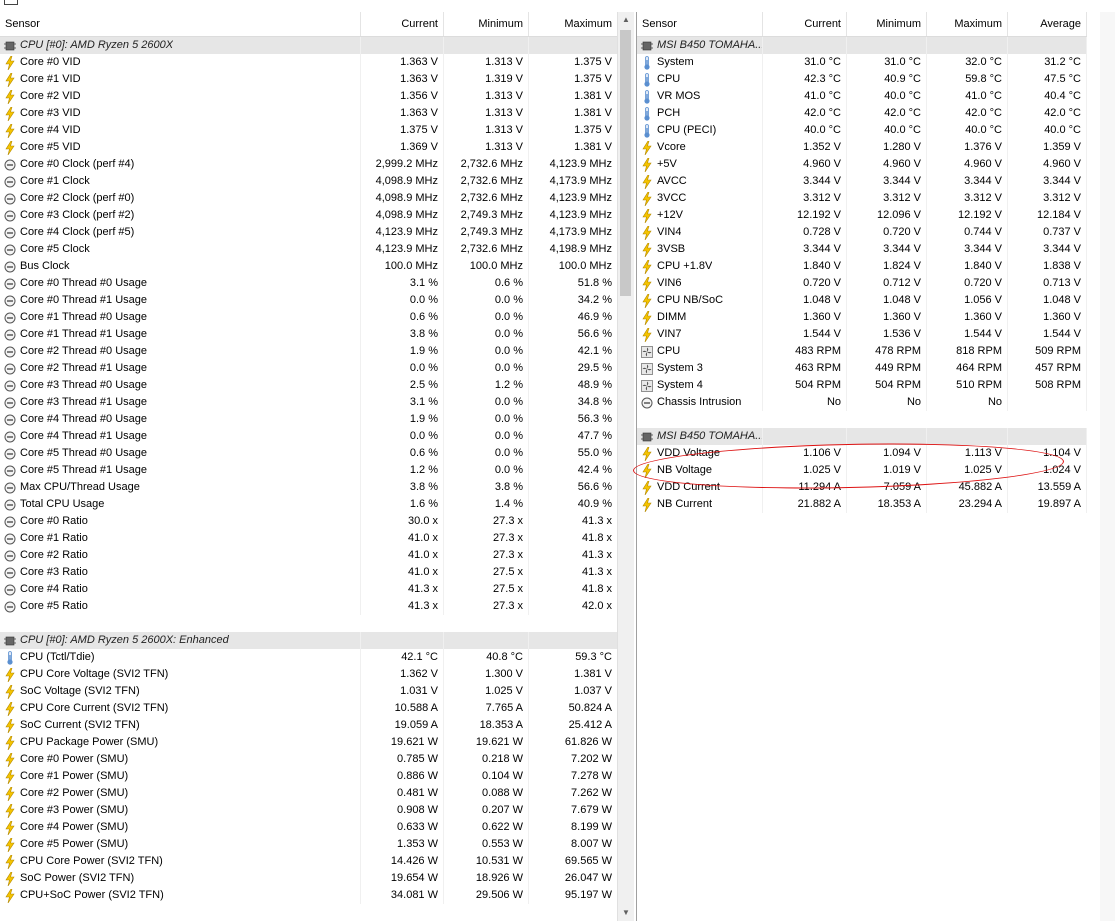 The image size is (1115, 921). What do you see at coordinates (309, 555) in the screenshot?
I see `sensor-row-core-2-ratio: Core #2 Ratio 41.0 x 27.3 x 41.3 x` at bounding box center [309, 555].